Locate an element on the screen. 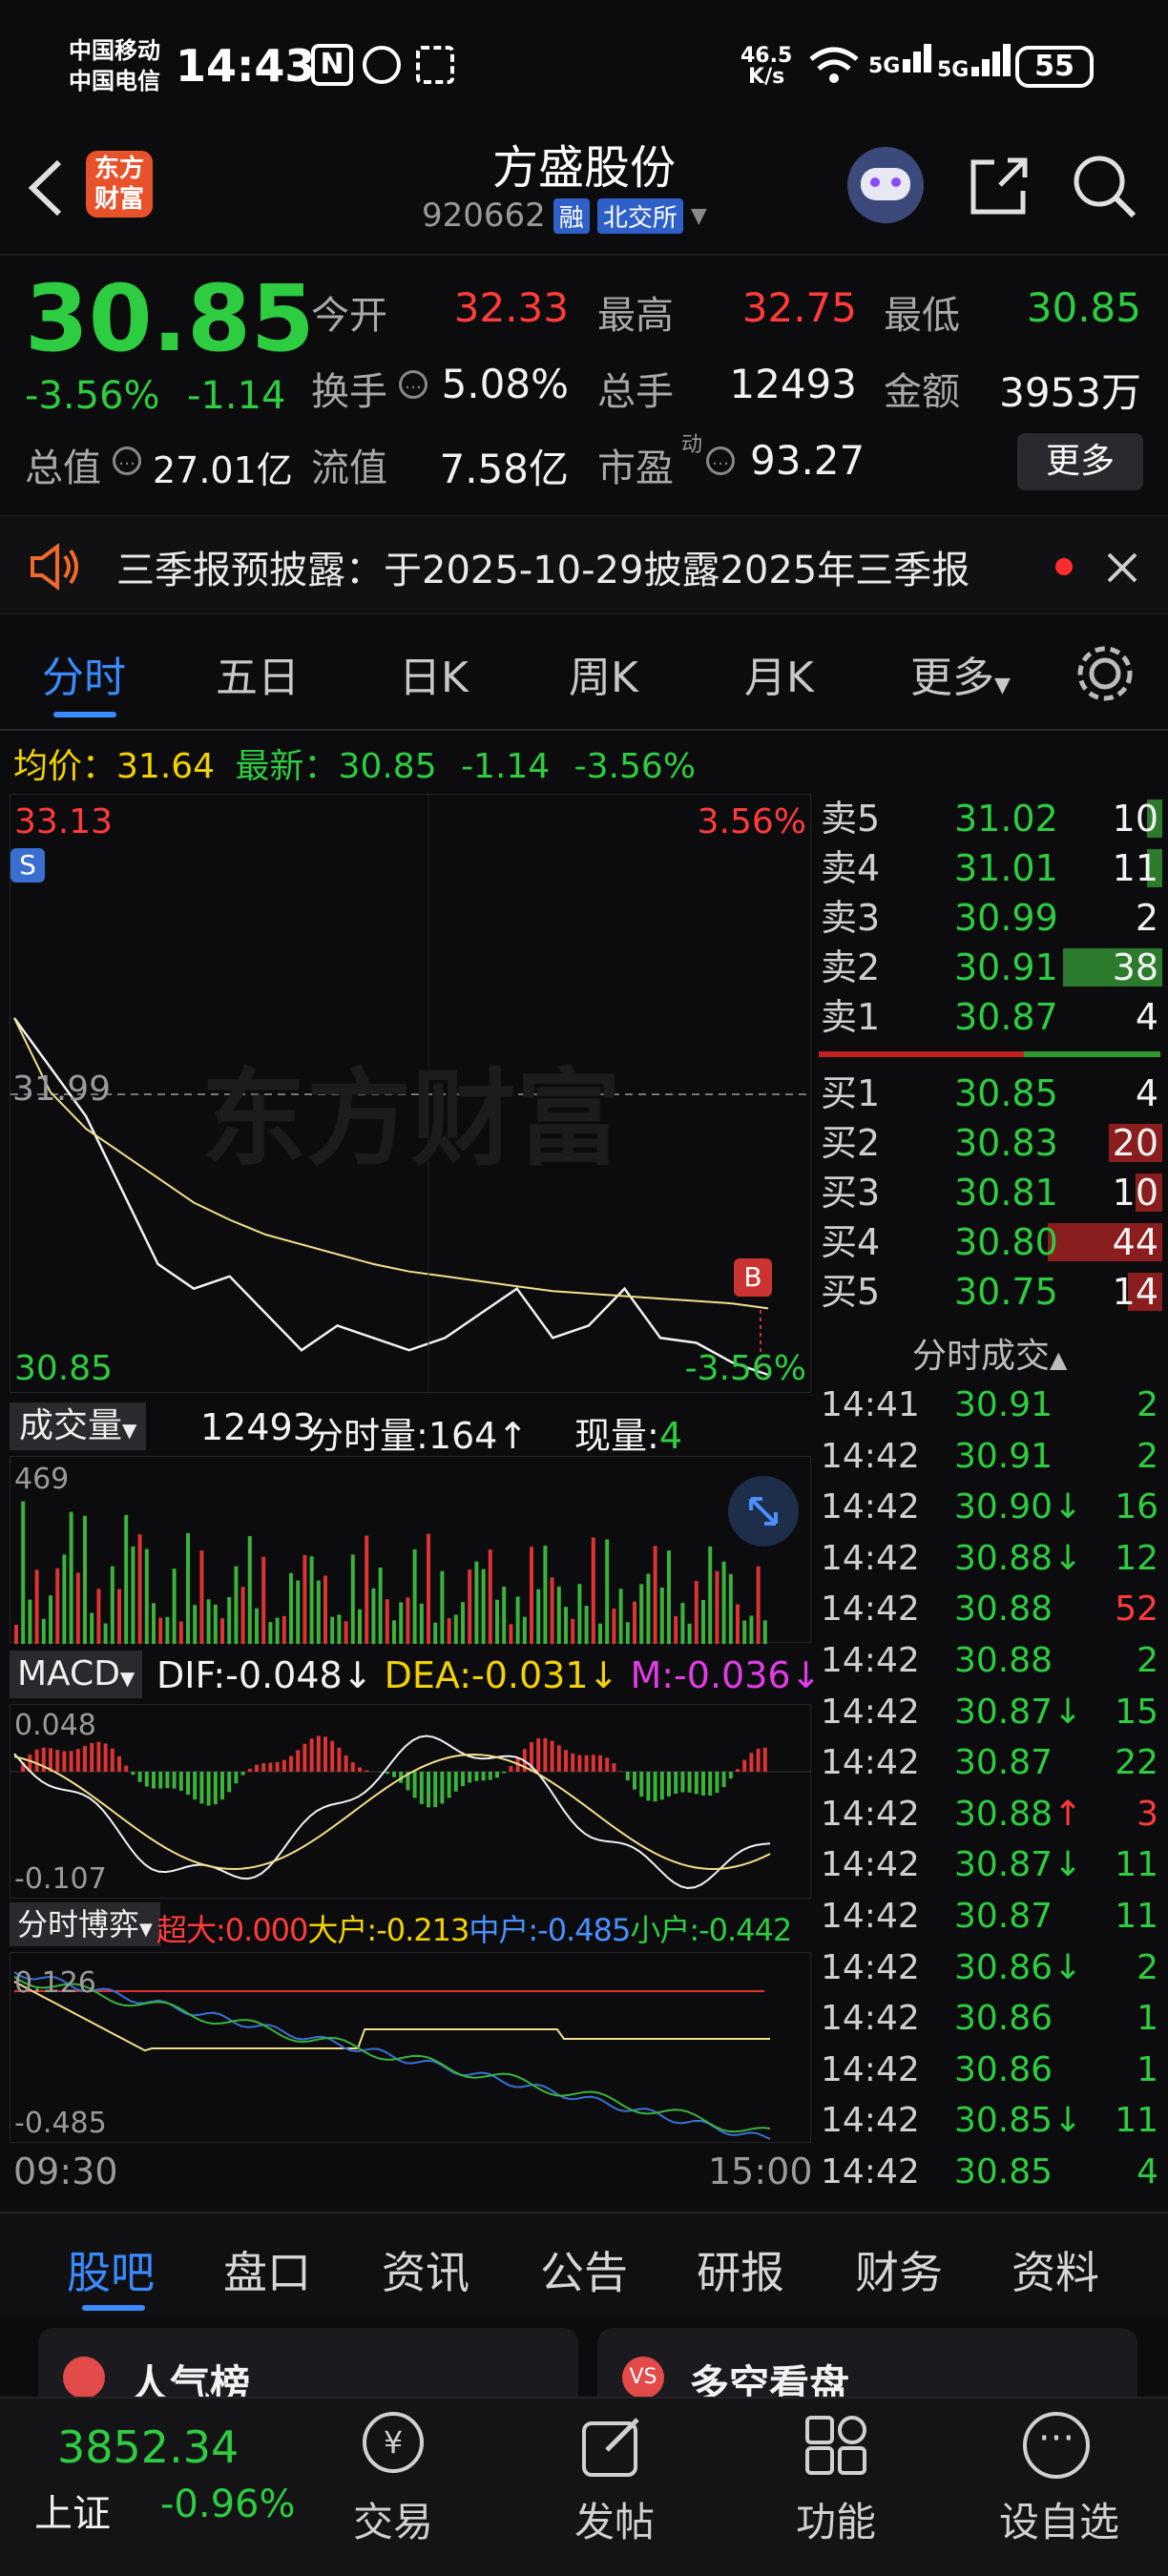 This screenshot has height=2576, width=1168. bid-label: 买4 is located at coordinates (851, 1242).